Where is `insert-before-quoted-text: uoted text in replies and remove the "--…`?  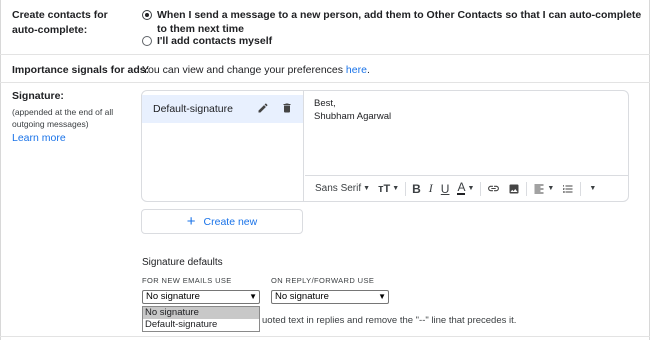 insert-before-quoted-text: uoted text in replies and remove the "--… is located at coordinates (389, 320).